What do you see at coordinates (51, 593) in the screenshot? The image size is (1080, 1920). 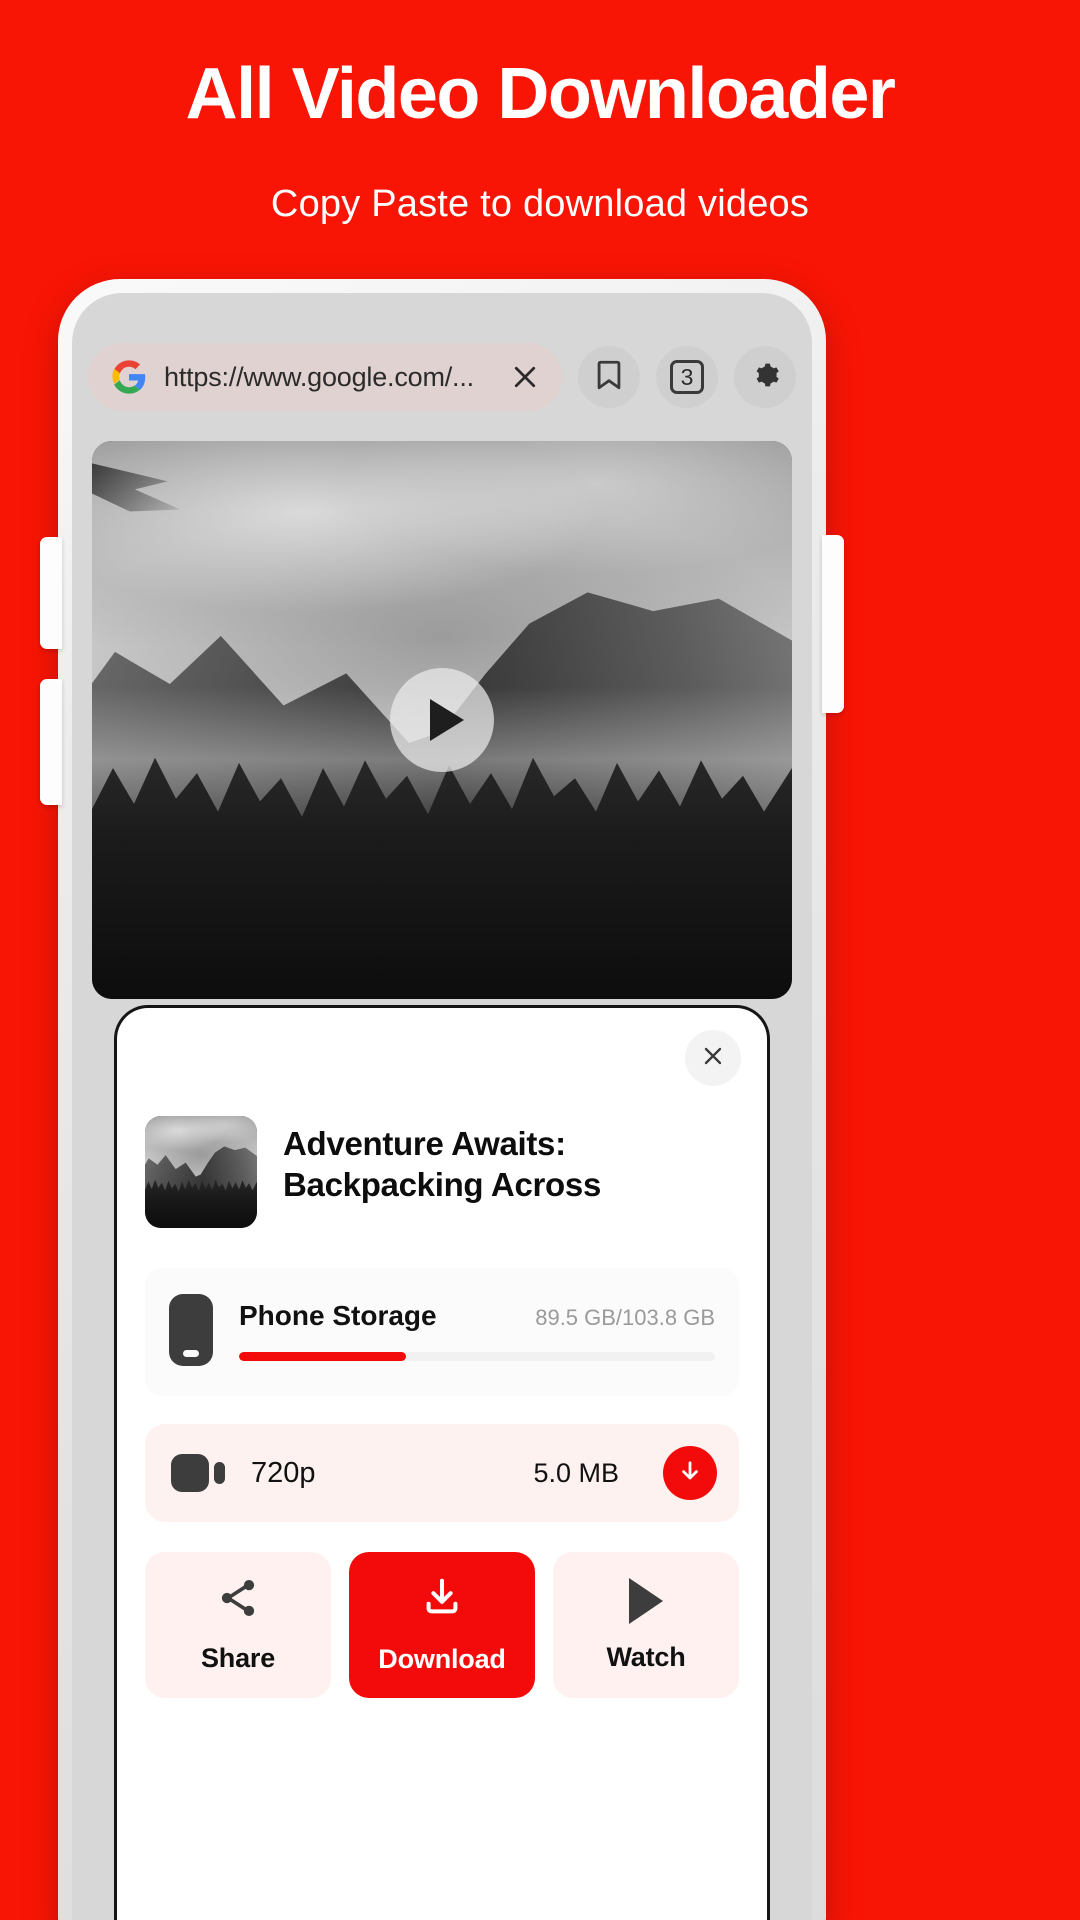 I see `phone-mute-button` at bounding box center [51, 593].